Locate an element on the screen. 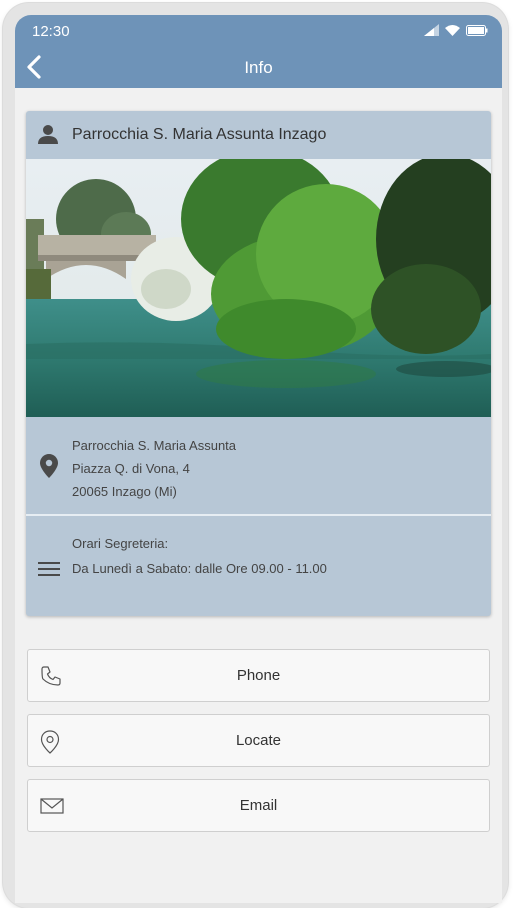 Image resolution: width=513 pixels, height=908 pixels. card-header: Parrocchia S. Maria Assunta Inzago is located at coordinates (258, 135).